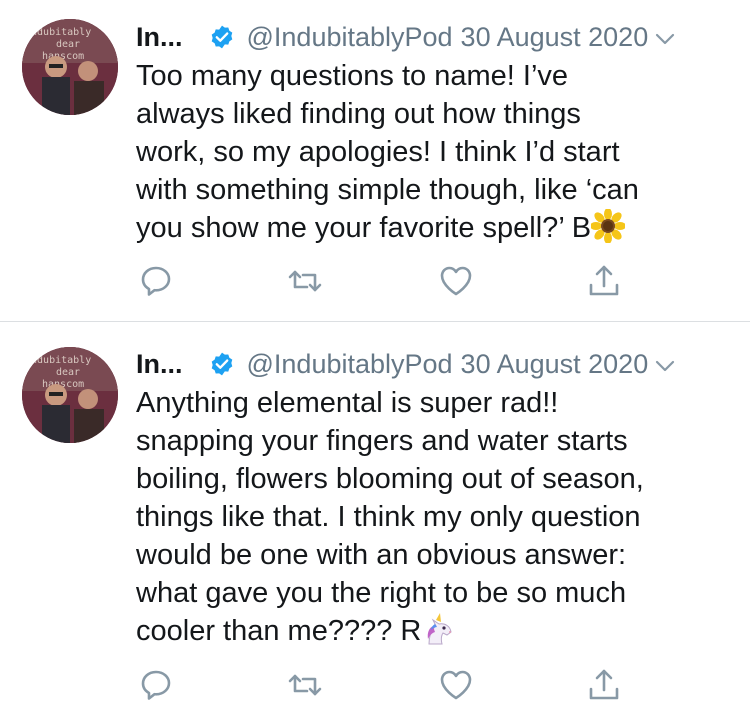 The width and height of the screenshot is (750, 721). What do you see at coordinates (382, 441) in the screenshot?
I see `tweet-text-line: snapping your fingers and water starts` at bounding box center [382, 441].